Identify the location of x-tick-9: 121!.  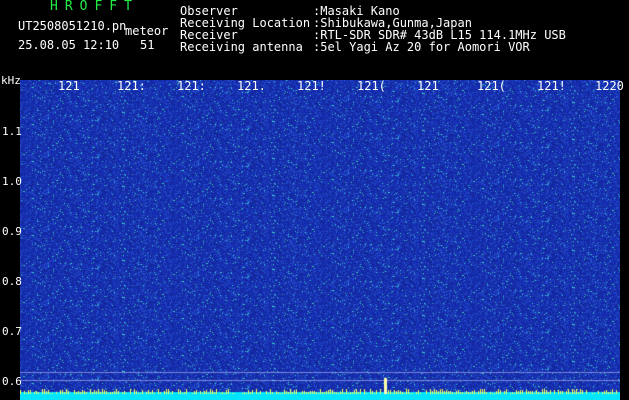
(551, 86).